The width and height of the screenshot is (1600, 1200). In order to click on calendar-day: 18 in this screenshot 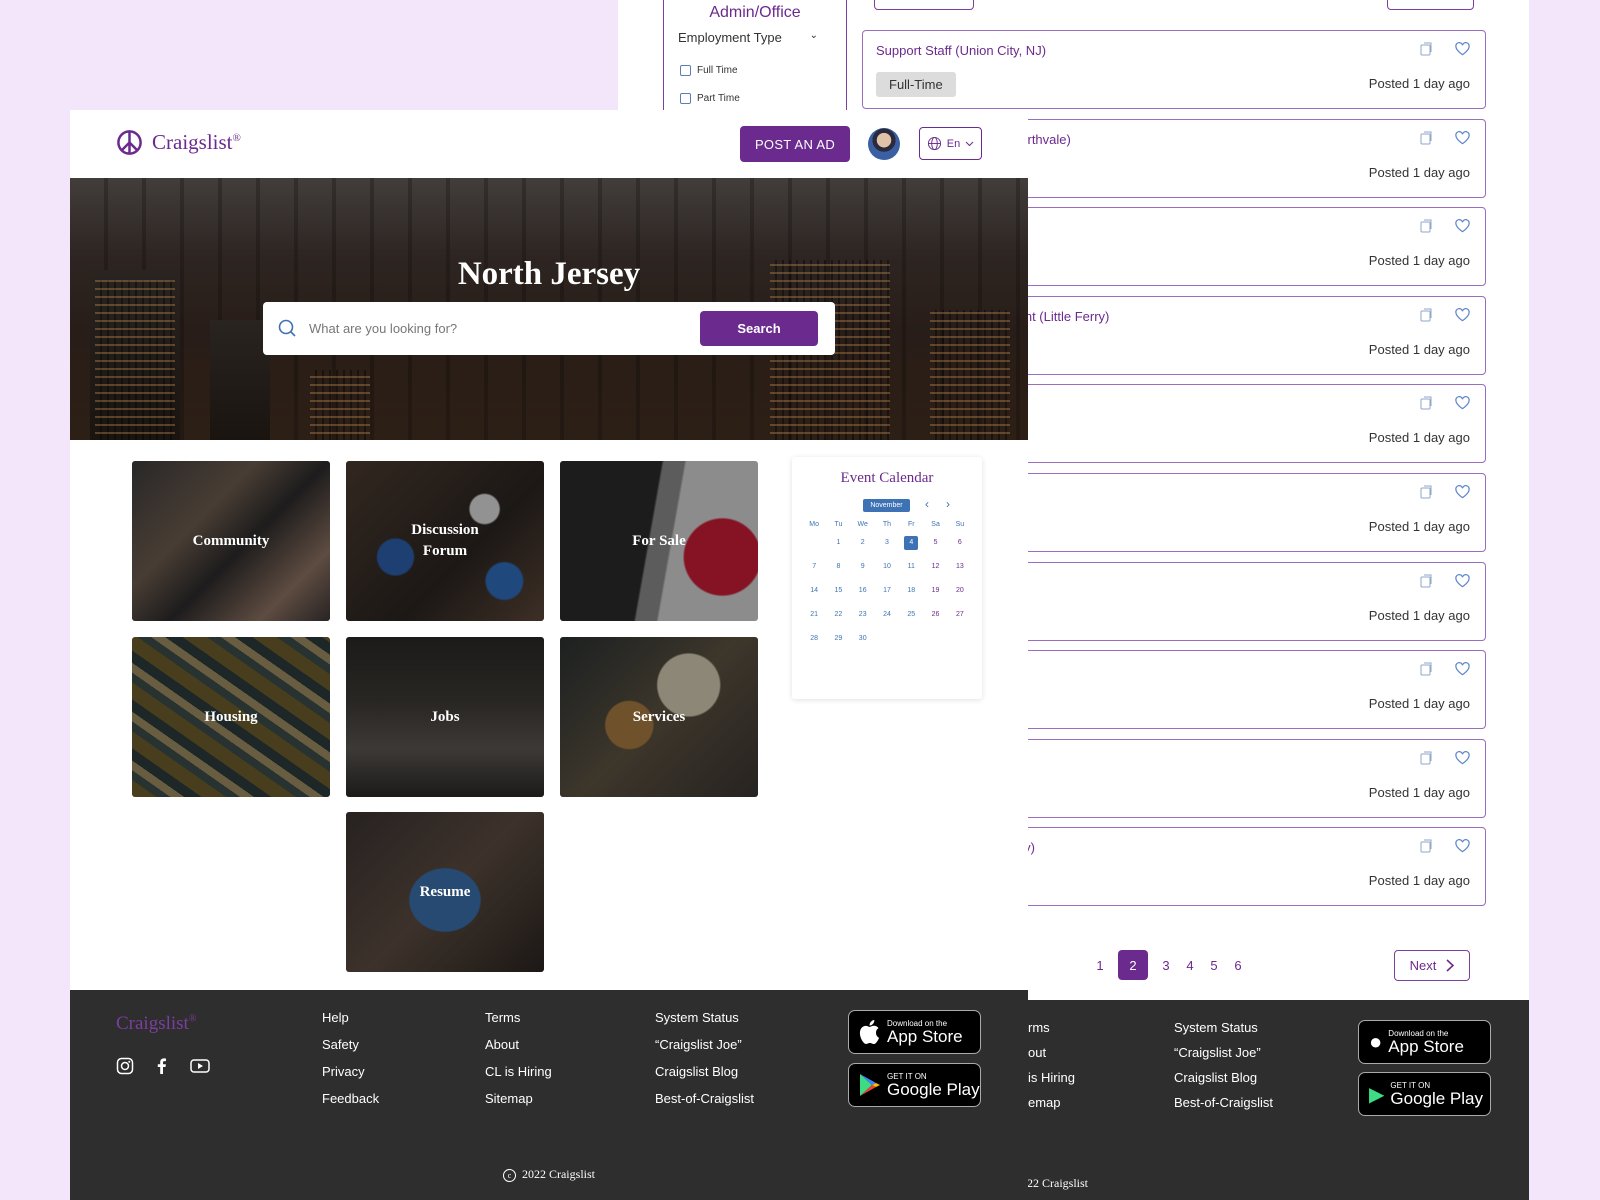, I will do `click(911, 591)`.